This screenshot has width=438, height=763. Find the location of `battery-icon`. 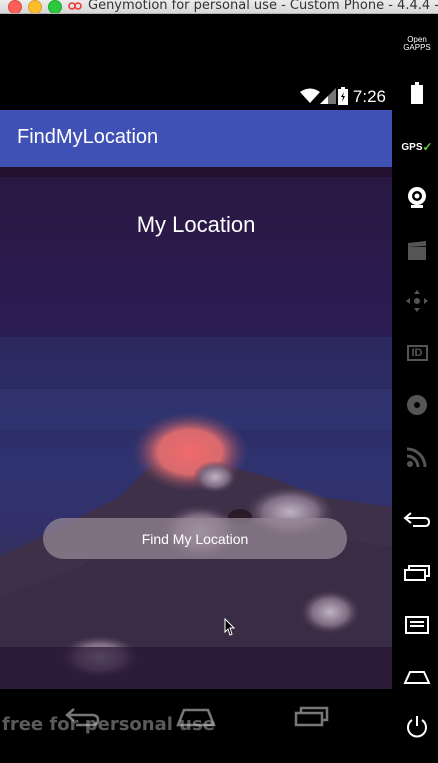

battery-icon is located at coordinates (343, 98).